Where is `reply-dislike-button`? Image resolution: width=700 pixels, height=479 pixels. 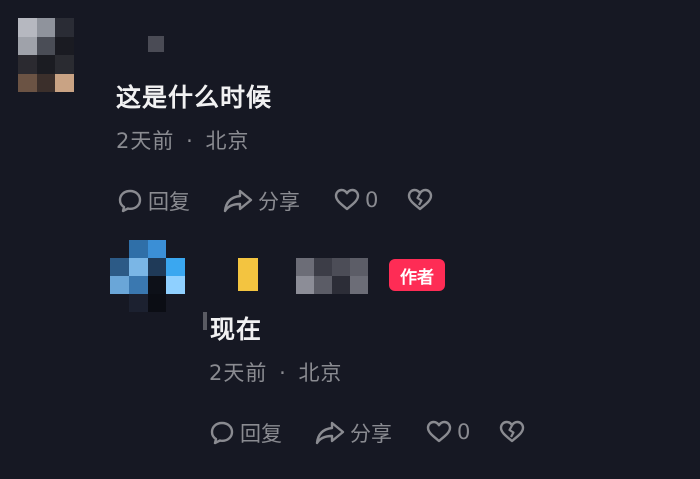 reply-dislike-button is located at coordinates (512, 432).